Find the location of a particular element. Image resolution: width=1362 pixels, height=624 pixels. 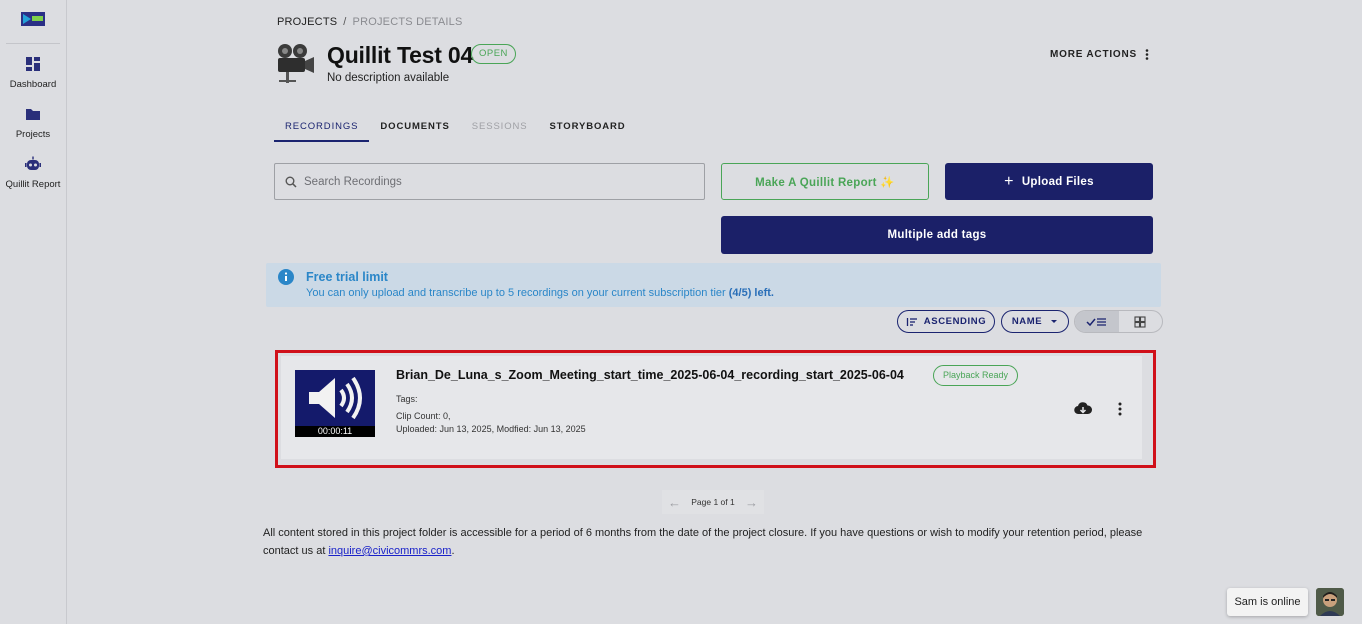

sidebar-item-dashboard: Dashboard is located at coordinates (33, 73).